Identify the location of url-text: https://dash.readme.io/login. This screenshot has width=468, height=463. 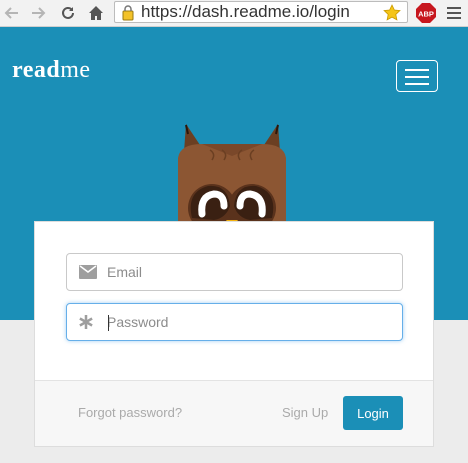
(245, 11).